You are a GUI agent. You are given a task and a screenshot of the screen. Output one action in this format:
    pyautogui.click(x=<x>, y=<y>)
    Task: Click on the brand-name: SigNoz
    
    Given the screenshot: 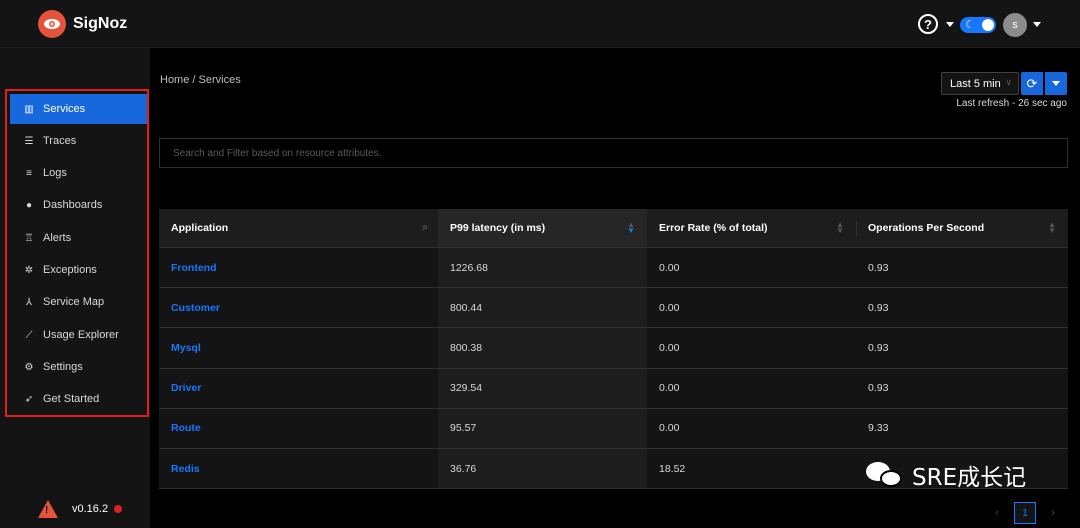 What is the action you would take?
    pyautogui.click(x=100, y=24)
    